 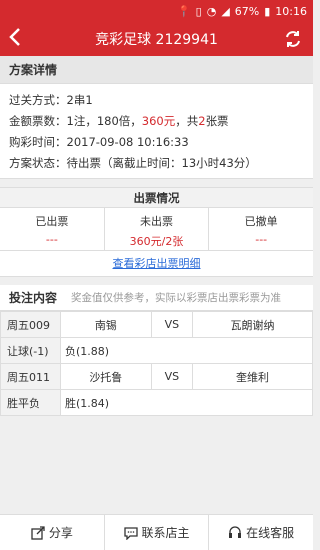 I want to click on pass-row: 过关方式：2串1, so click(x=156, y=100).